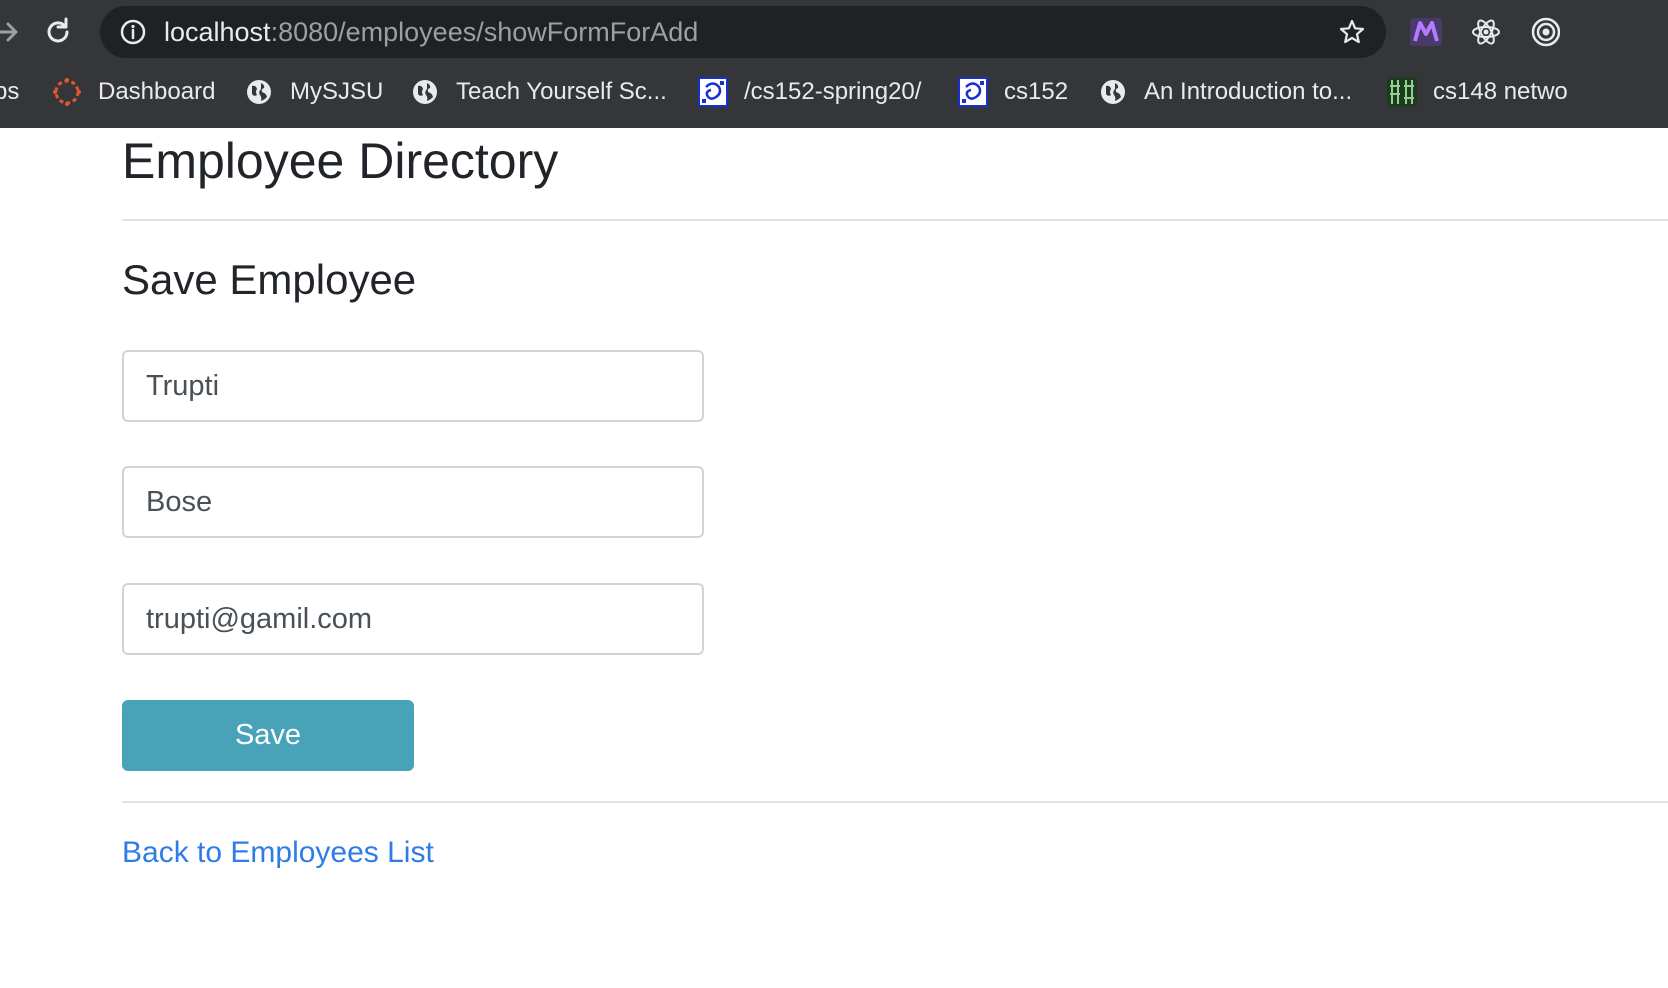 The image size is (1668, 988). Describe the element at coordinates (834, 64) in the screenshot. I see `browser-toolbar: localhost:8080/employees/showFormForAdd` at that location.